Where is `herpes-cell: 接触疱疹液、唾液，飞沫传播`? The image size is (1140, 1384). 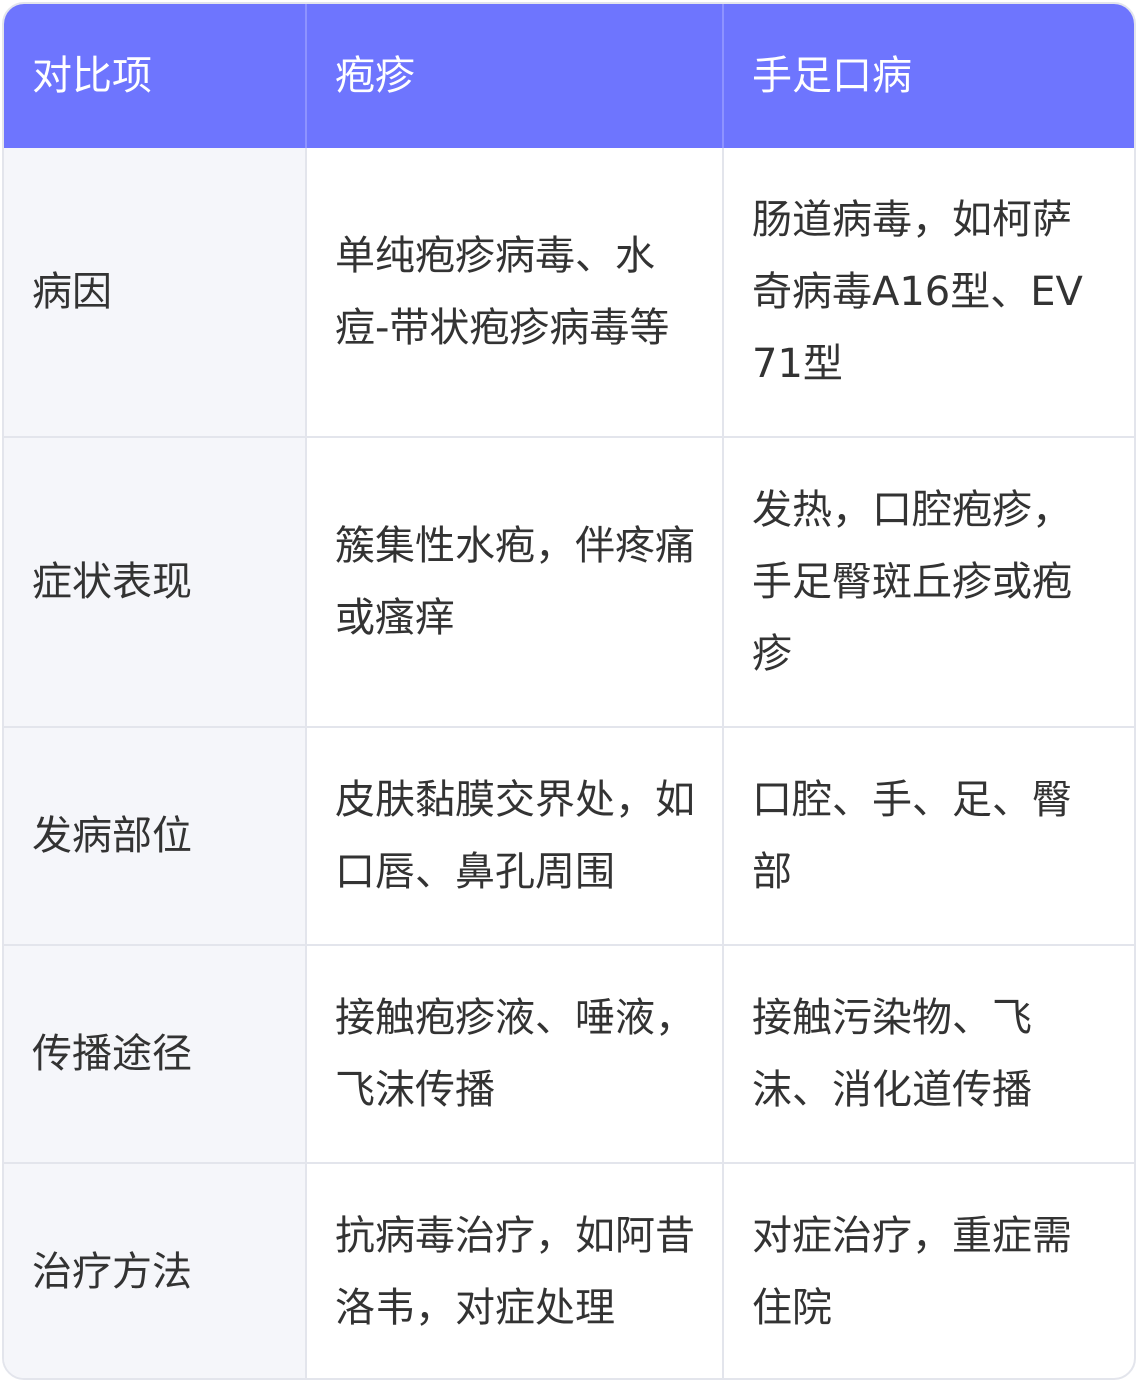 herpes-cell: 接触疱疹液、唾液，飞沫传播 is located at coordinates (515, 1054).